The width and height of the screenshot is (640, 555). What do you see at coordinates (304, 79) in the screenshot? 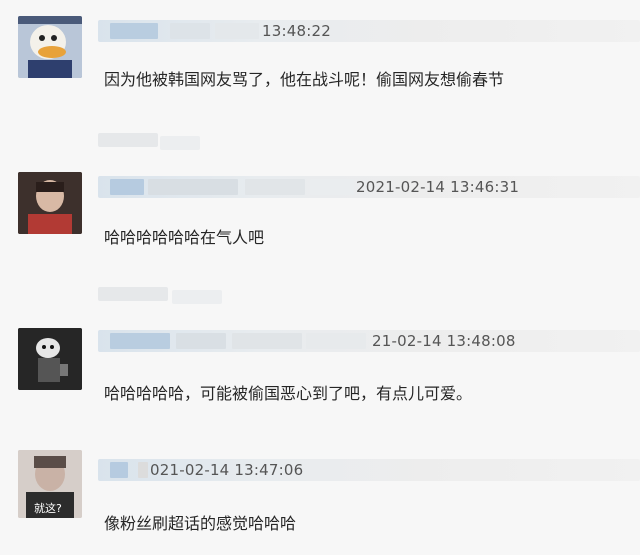
I see `comment-text: 因为他被韩国网友骂了，他在战斗呢！偷国网友想偷春节` at bounding box center [304, 79].